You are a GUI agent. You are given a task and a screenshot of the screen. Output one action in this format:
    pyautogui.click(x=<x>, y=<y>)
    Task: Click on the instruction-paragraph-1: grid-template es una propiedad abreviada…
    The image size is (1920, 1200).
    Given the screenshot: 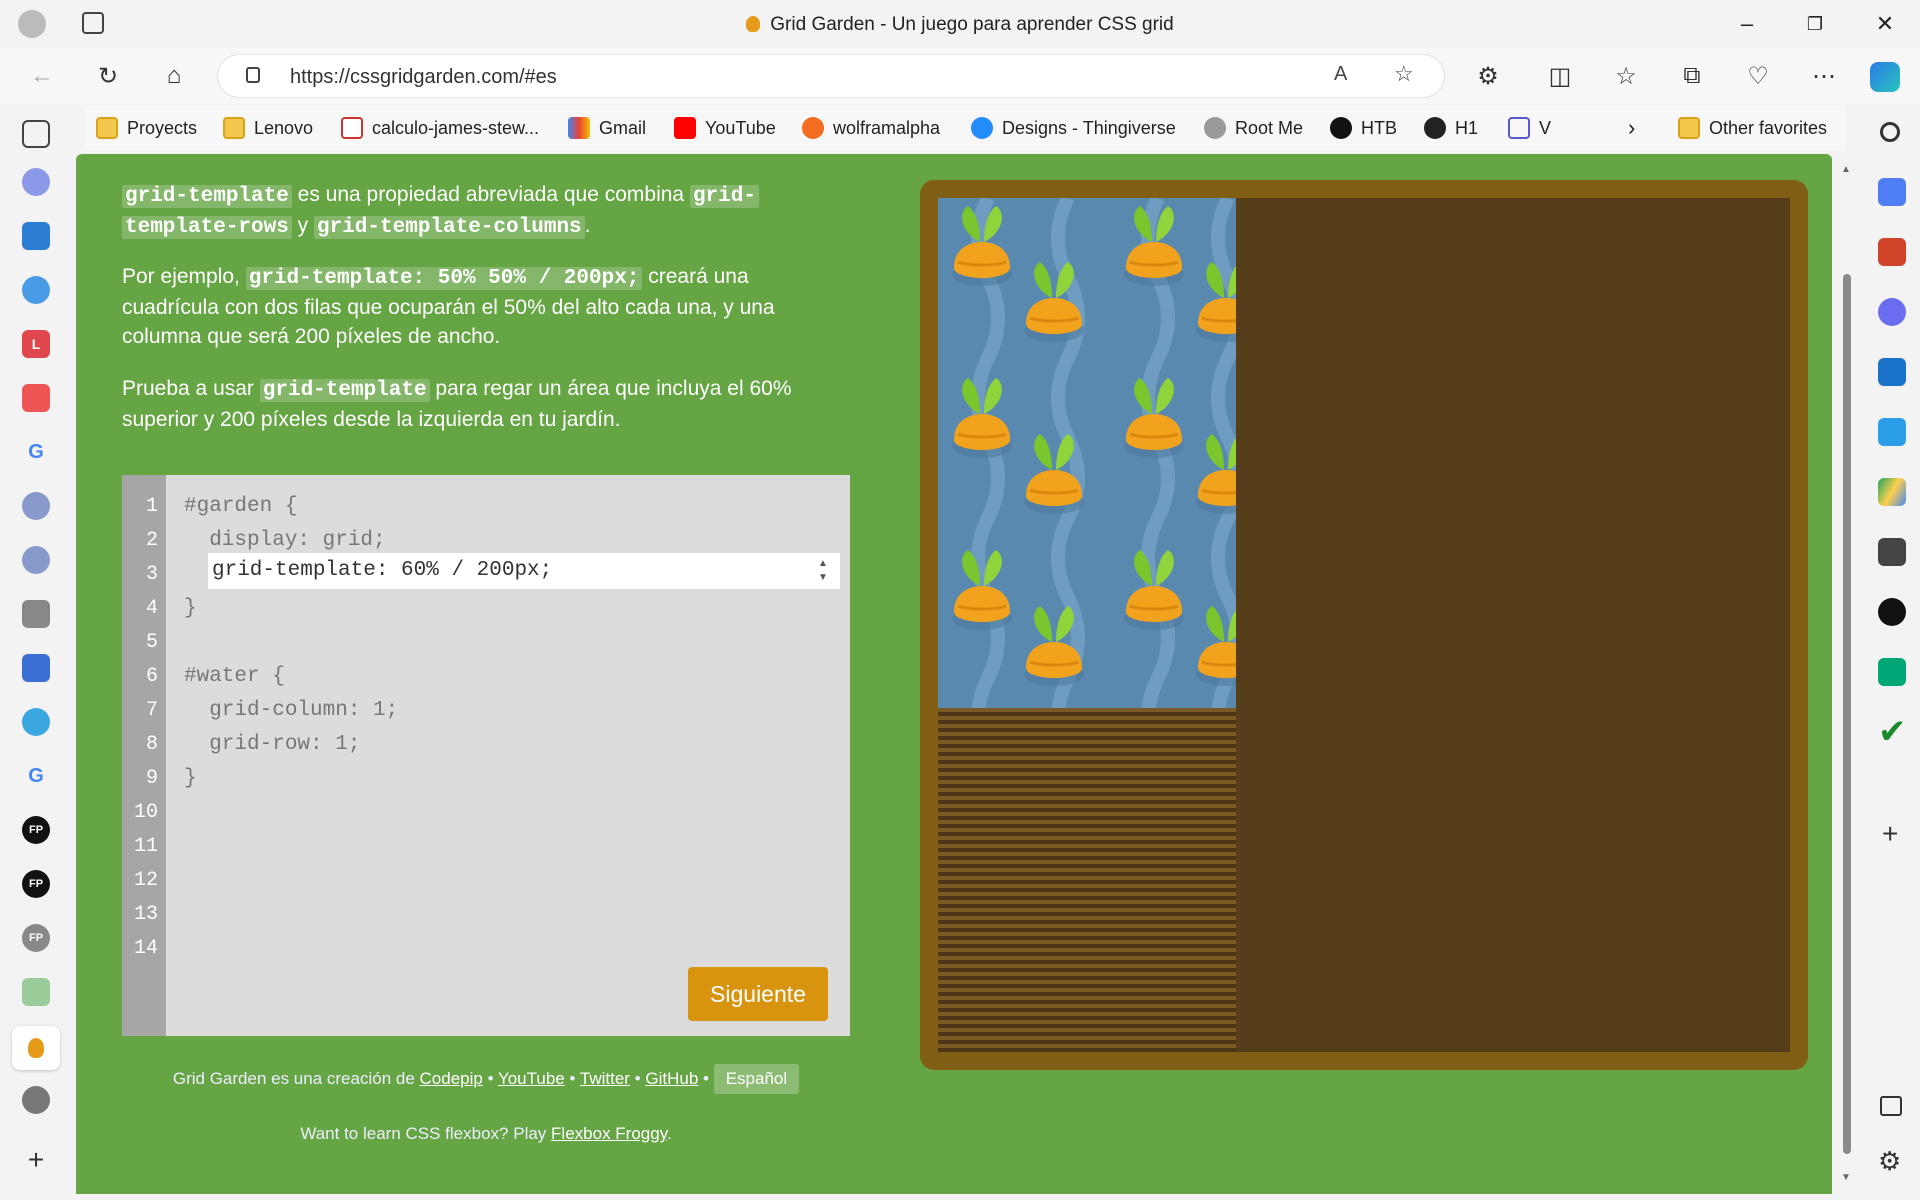 What is the action you would take?
    pyautogui.click(x=472, y=211)
    